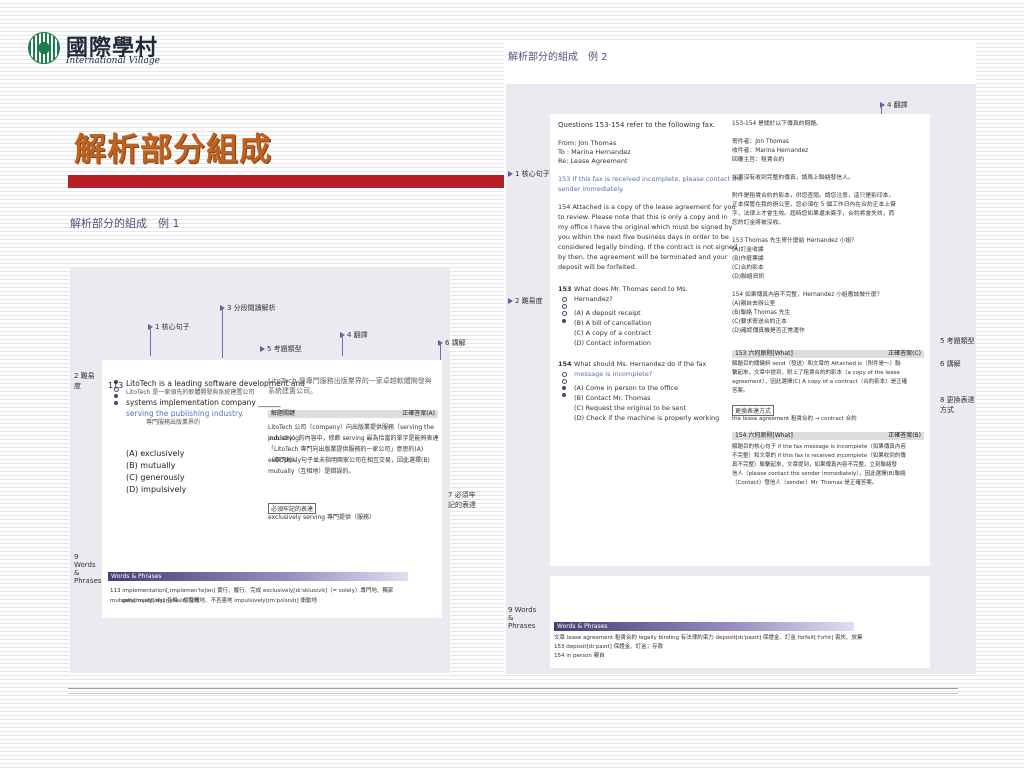  I want to click on left-analysis-line-5: mutually（互相地）是錯誤的。, so click(311, 471).